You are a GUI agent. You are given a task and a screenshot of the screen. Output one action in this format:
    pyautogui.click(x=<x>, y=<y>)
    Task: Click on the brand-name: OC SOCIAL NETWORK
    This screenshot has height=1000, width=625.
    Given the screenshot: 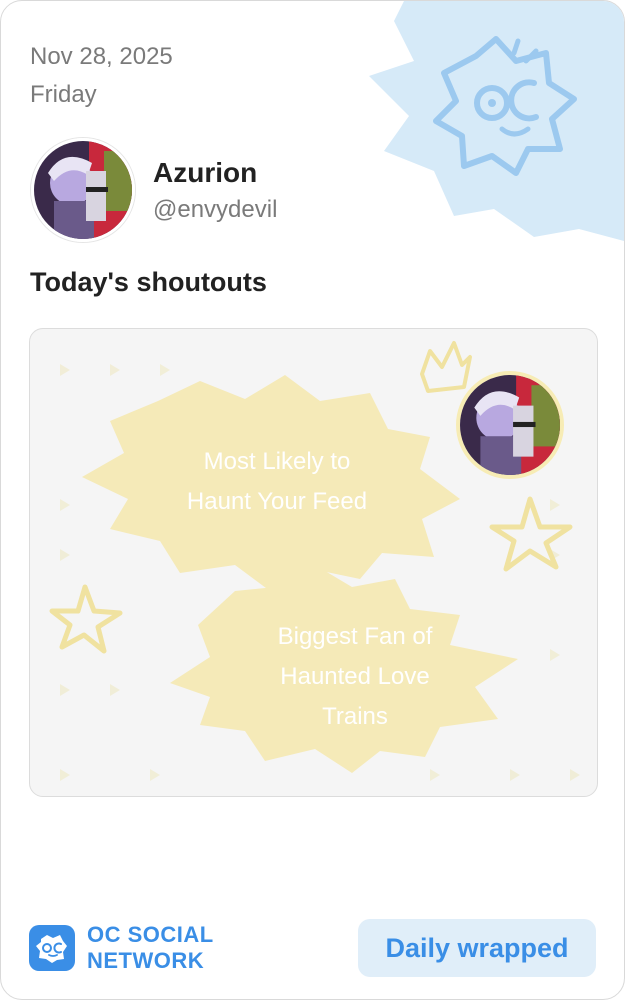 What is the action you would take?
    pyautogui.click(x=150, y=948)
    